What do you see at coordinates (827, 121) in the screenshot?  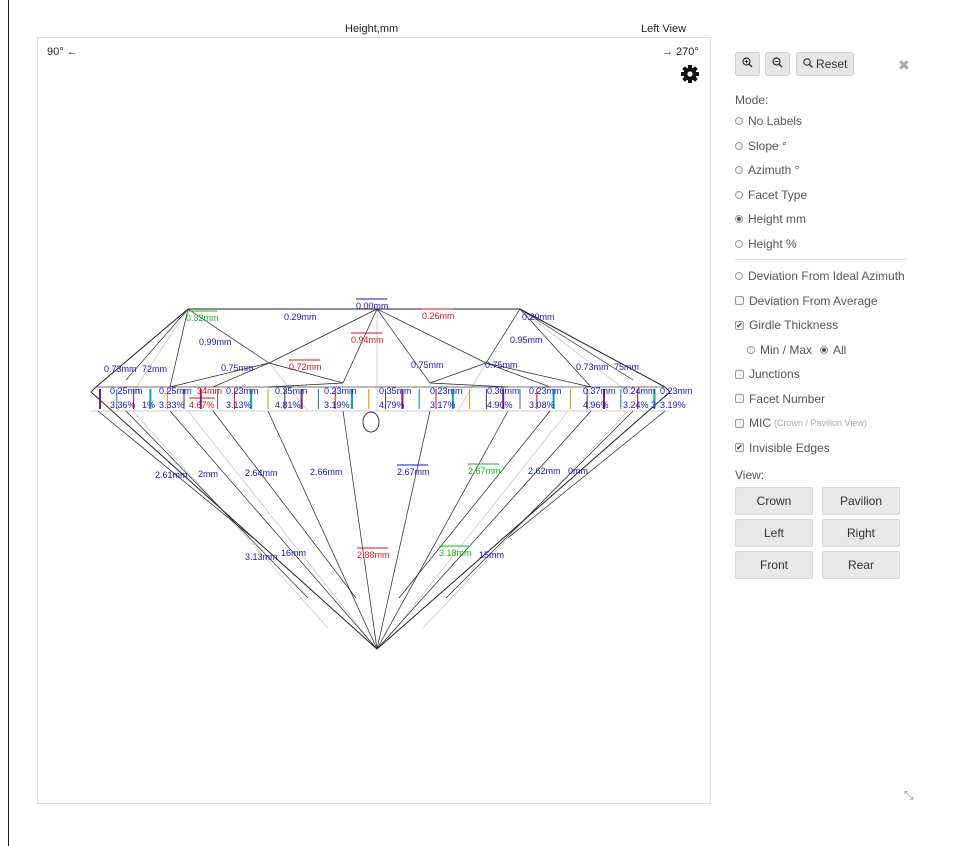 I see `mode-option-no-labels: No Labels` at bounding box center [827, 121].